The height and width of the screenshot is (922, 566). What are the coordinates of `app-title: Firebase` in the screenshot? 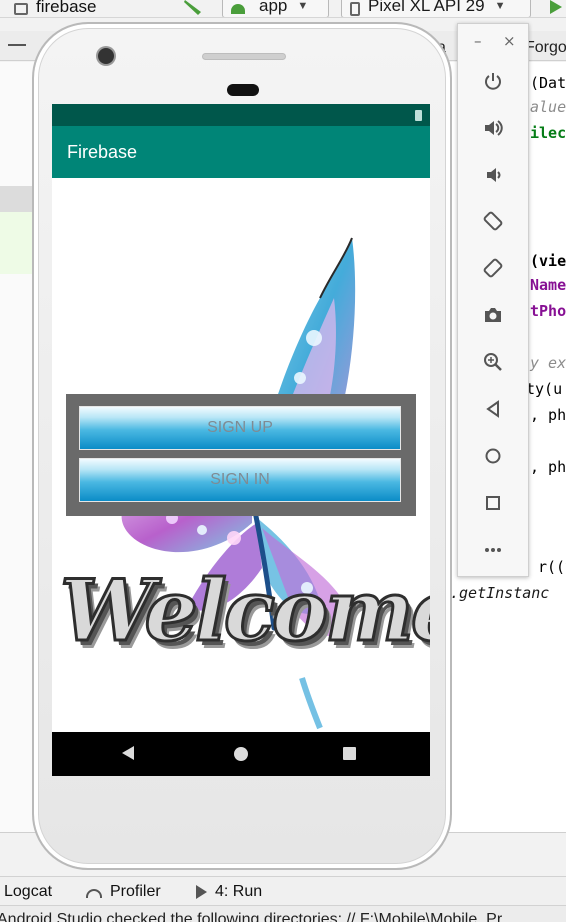 It's located at (102, 152).